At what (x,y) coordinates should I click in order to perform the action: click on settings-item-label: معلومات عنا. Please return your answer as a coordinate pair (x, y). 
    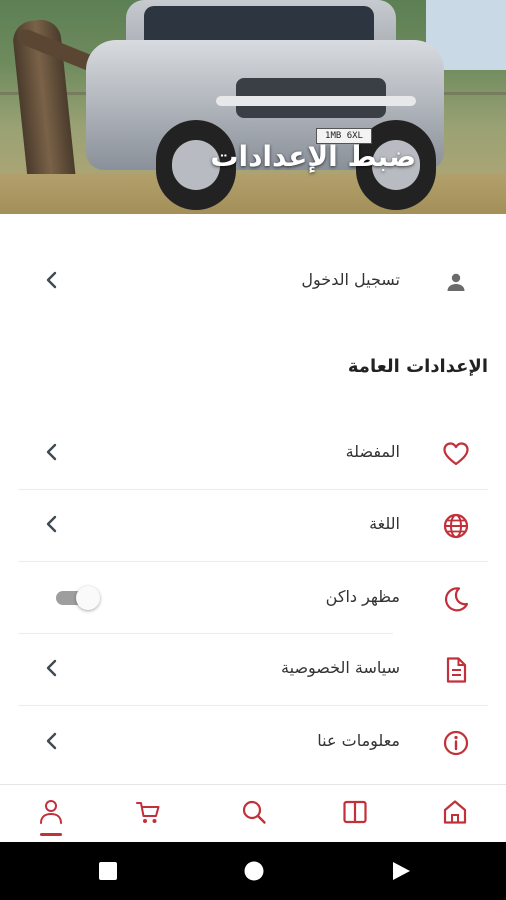
    Looking at the image, I should click on (358, 740).